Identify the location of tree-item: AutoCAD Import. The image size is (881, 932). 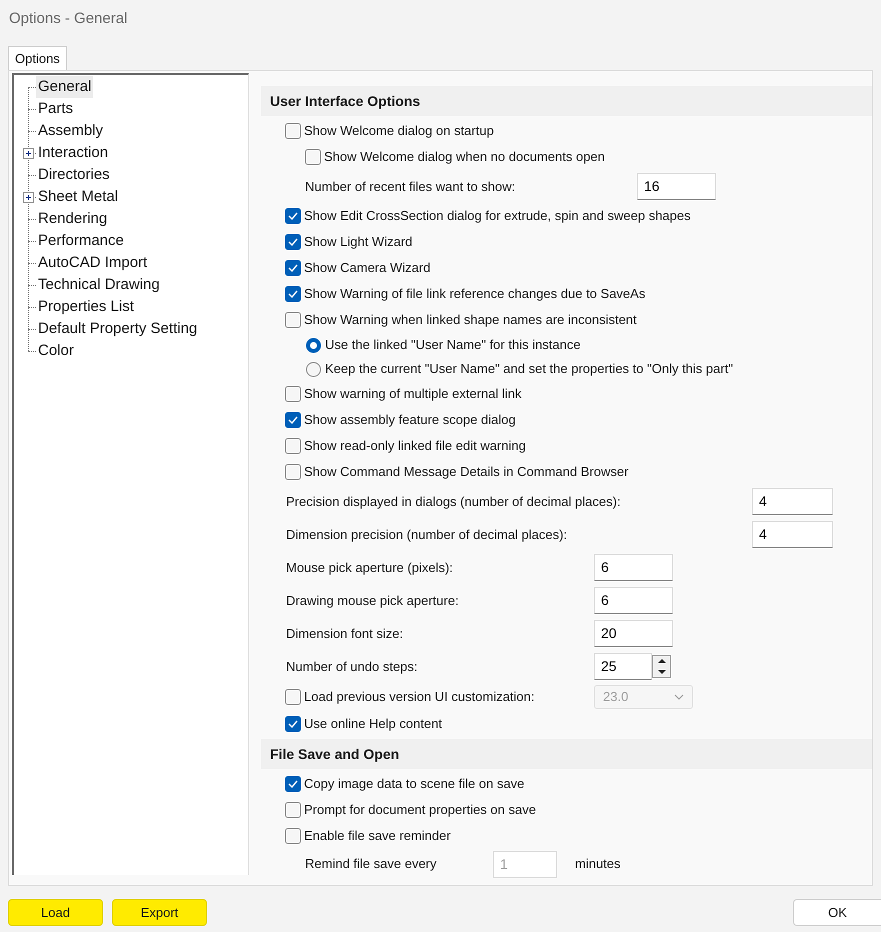
(93, 263).